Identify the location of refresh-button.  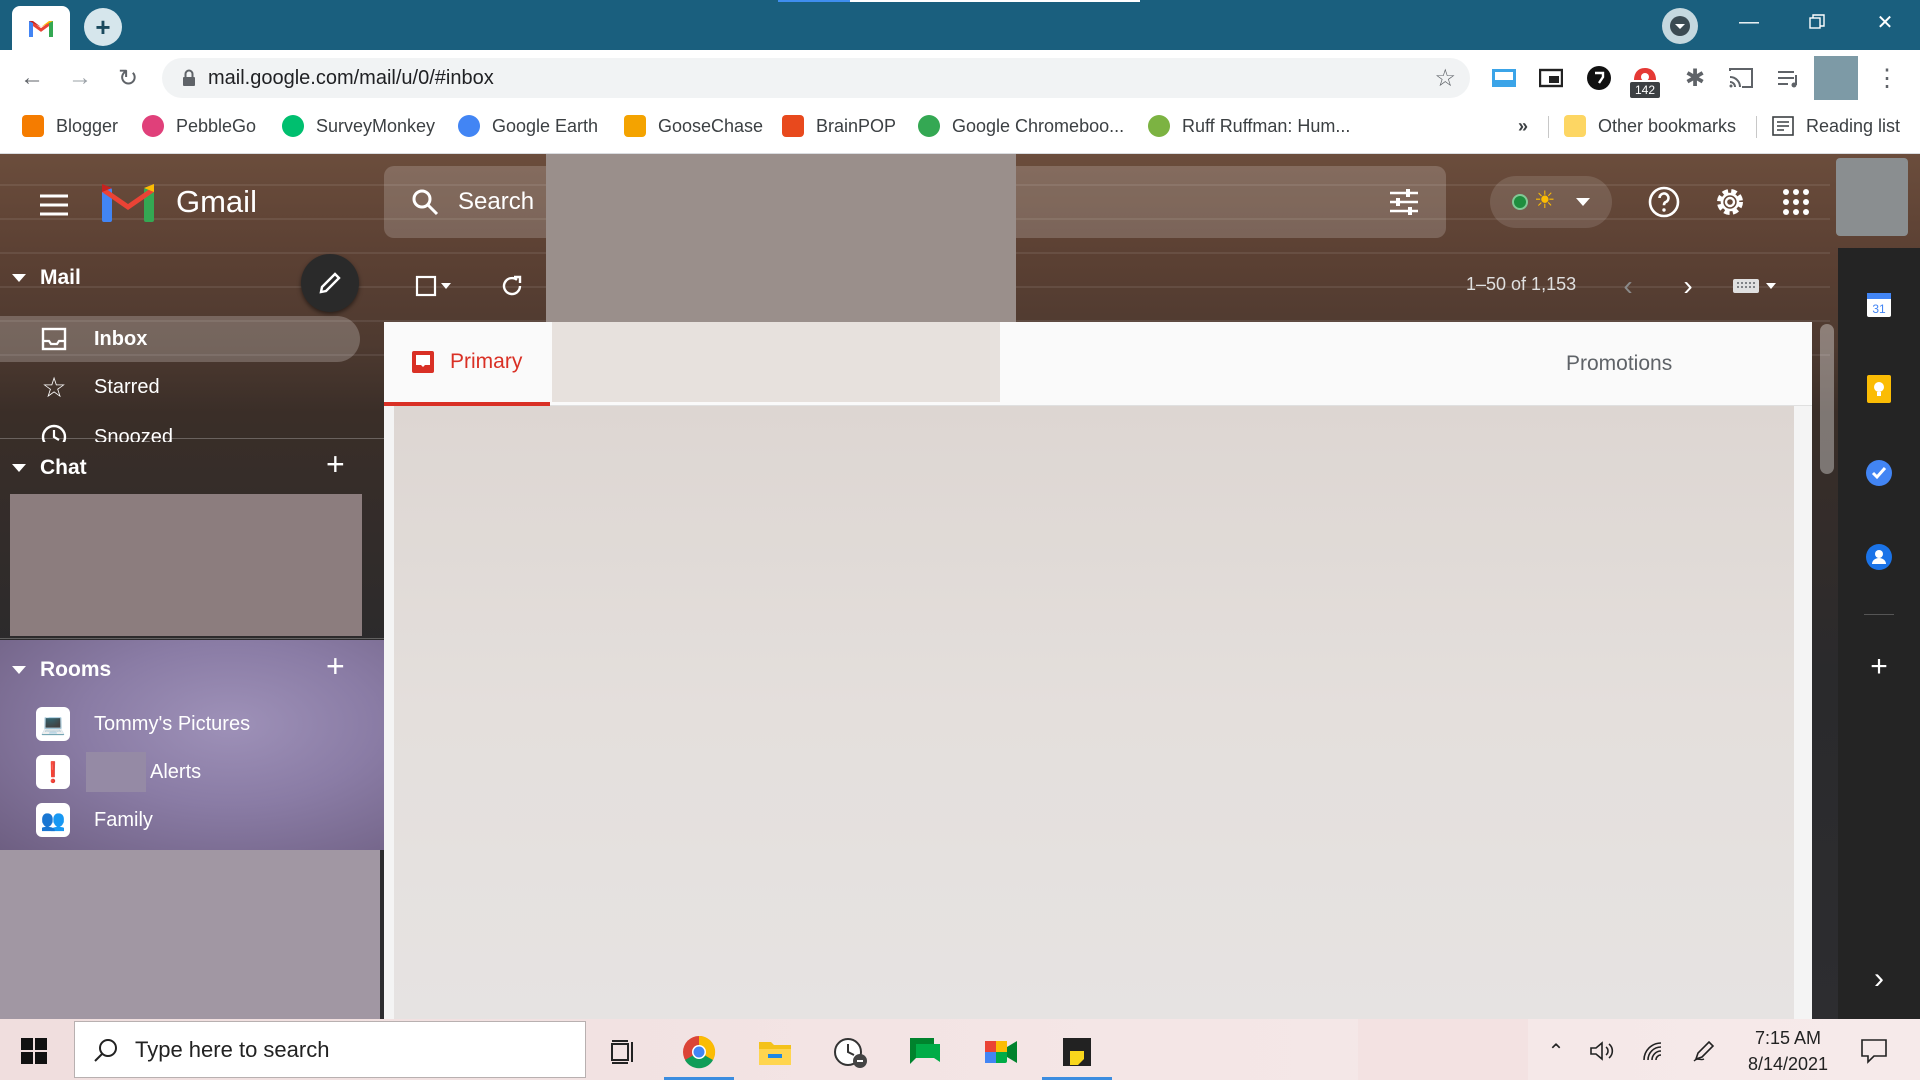
(512, 286).